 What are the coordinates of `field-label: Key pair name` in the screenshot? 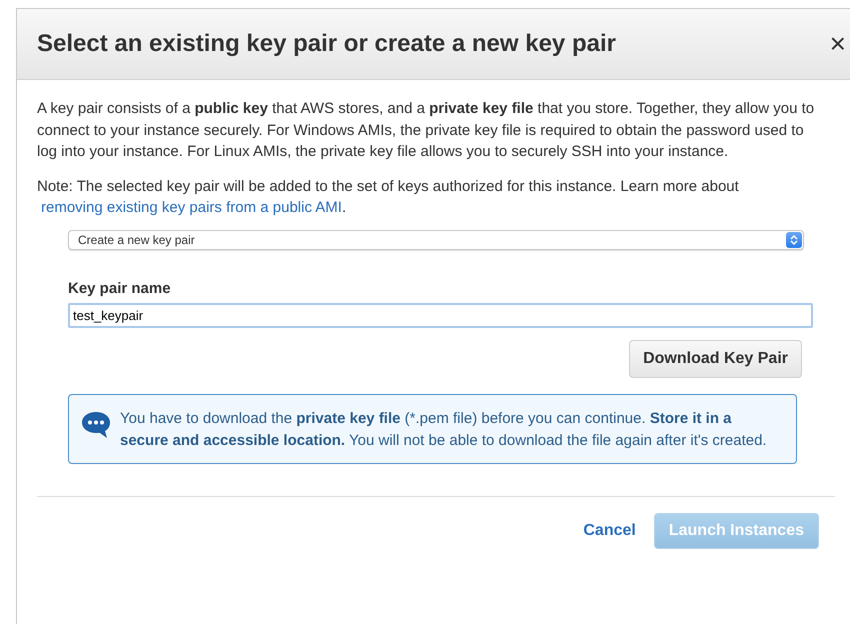 It's located at (119, 288).